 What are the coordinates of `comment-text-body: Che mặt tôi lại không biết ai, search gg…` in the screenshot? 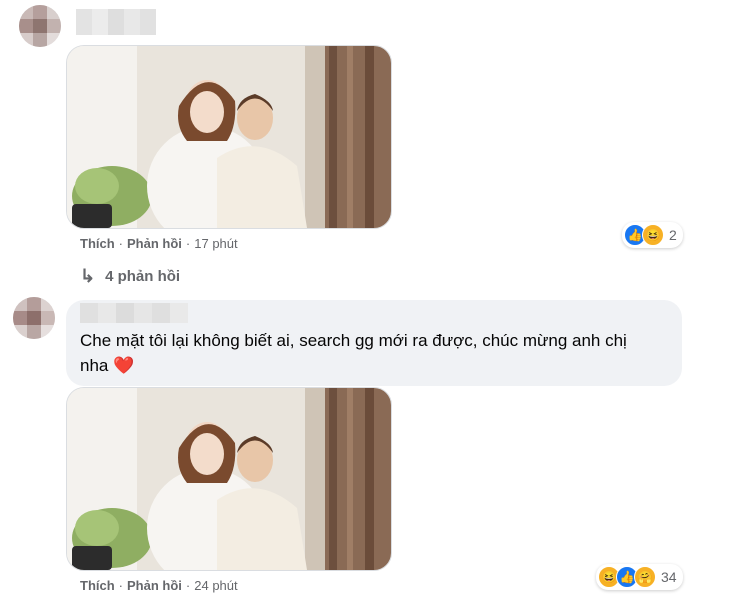 It's located at (353, 353).